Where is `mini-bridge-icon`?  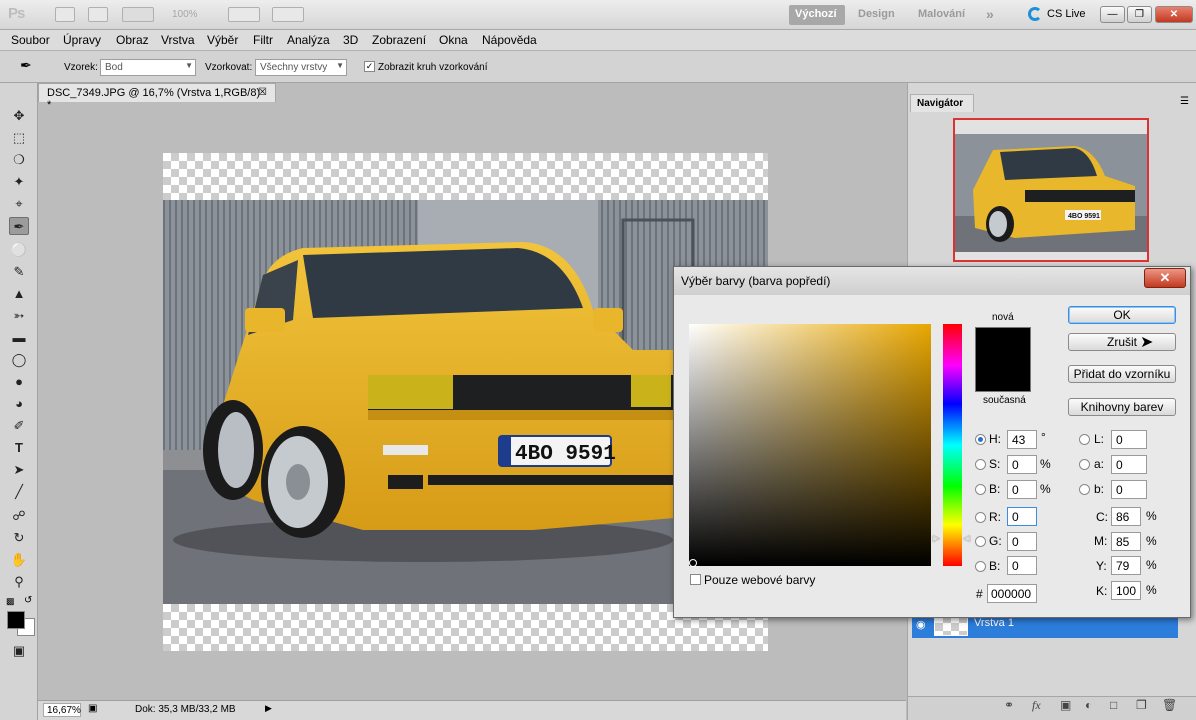
mini-bridge-icon is located at coordinates (98, 14).